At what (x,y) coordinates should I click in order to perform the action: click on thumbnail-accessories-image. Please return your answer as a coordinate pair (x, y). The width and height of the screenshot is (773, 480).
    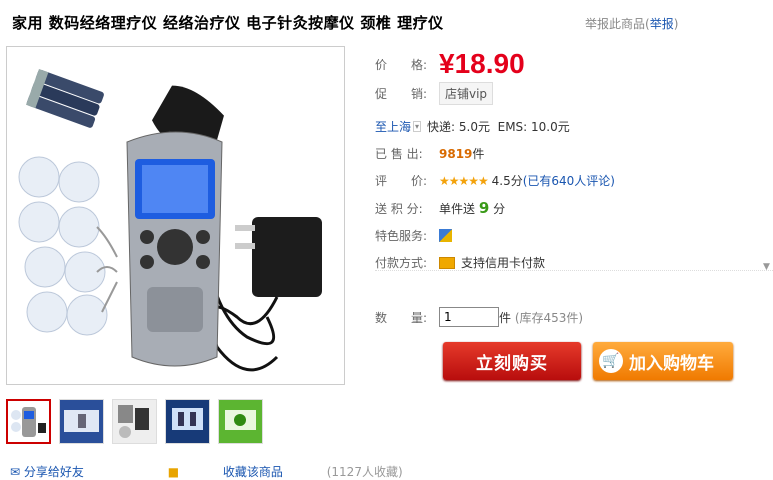
    Looking at the image, I should click on (134, 421).